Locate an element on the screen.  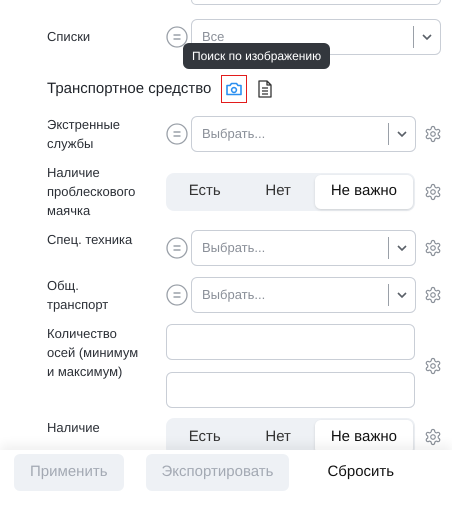
camera-button is located at coordinates (234, 89).